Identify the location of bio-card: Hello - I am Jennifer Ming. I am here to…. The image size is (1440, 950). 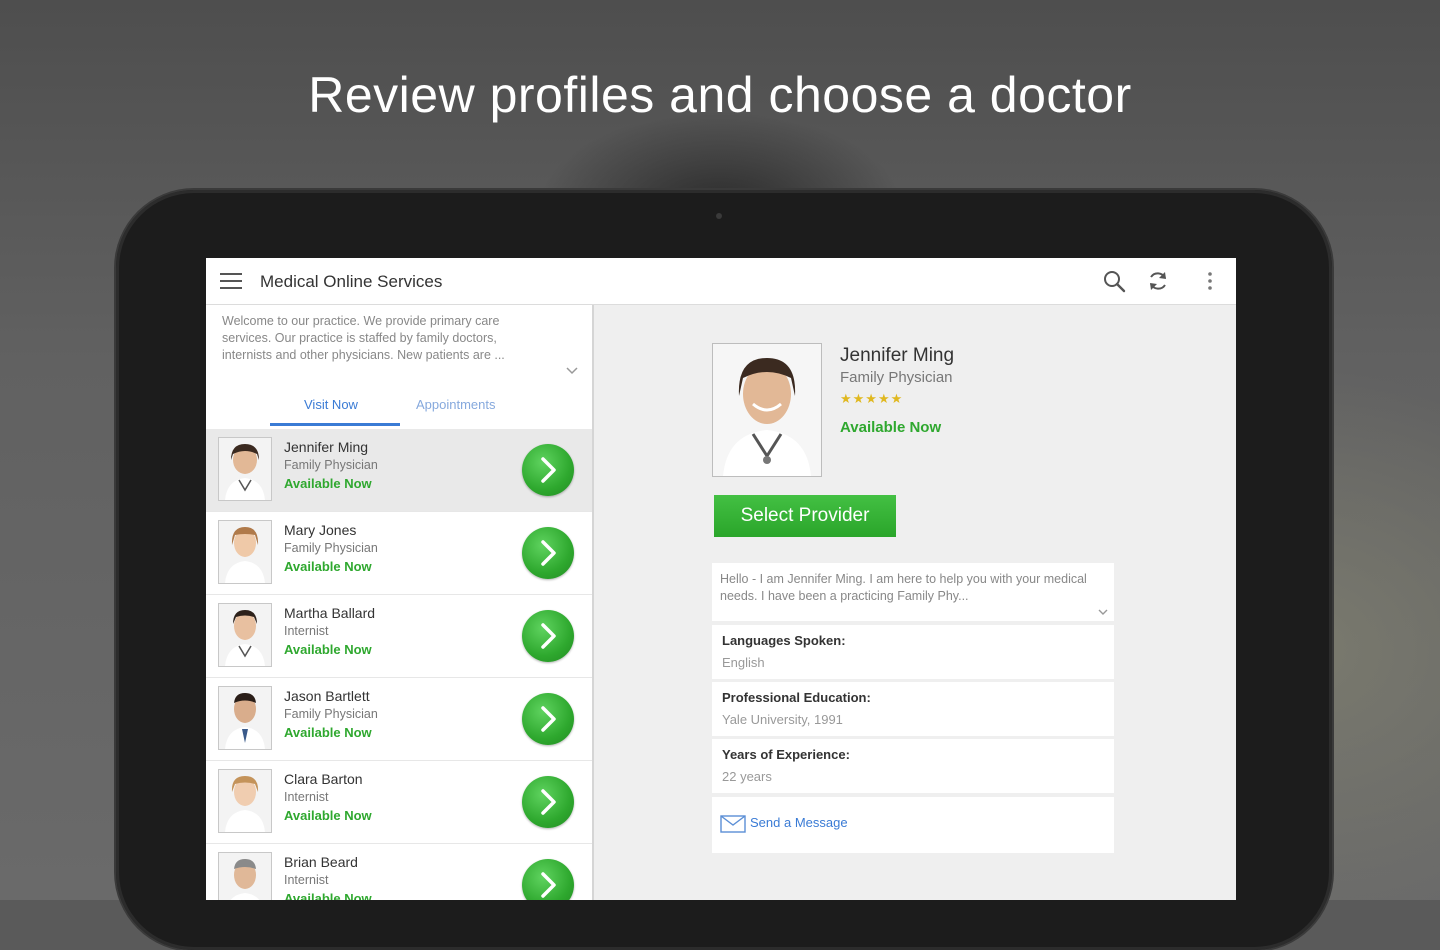
(913, 592).